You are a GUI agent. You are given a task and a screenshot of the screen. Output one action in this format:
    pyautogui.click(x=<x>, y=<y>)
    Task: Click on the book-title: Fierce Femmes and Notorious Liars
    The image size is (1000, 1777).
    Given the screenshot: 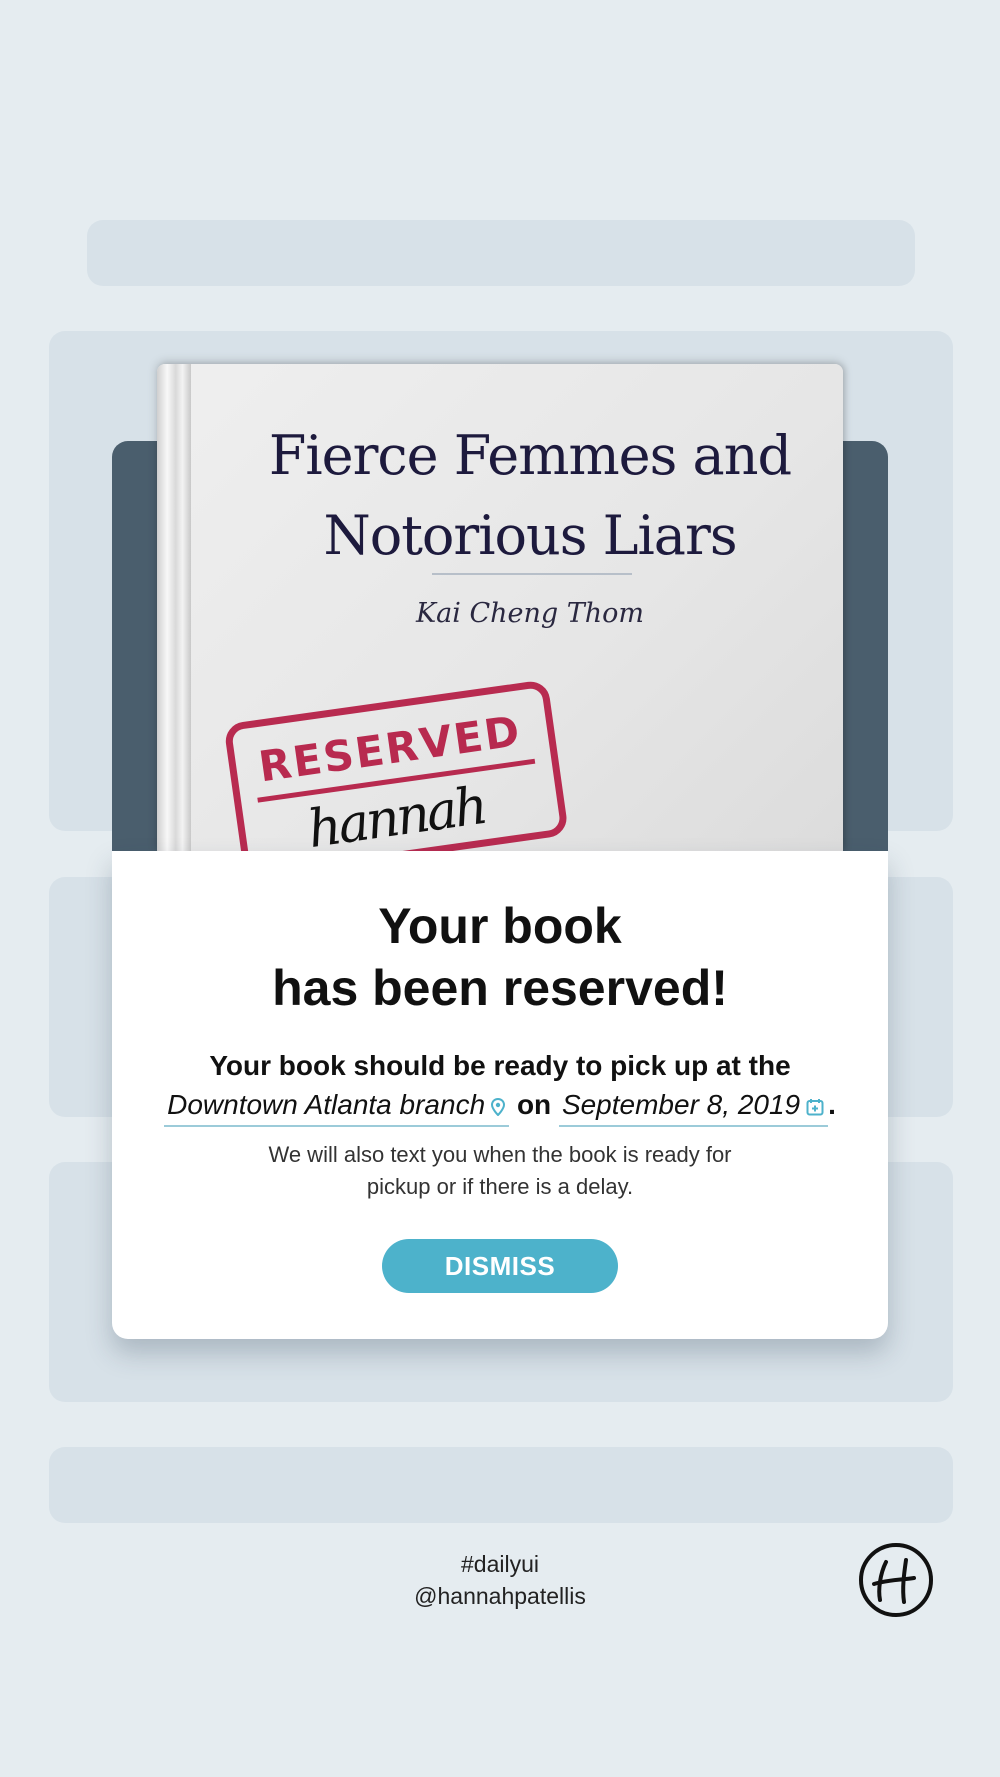 What is the action you would take?
    pyautogui.click(x=530, y=496)
    